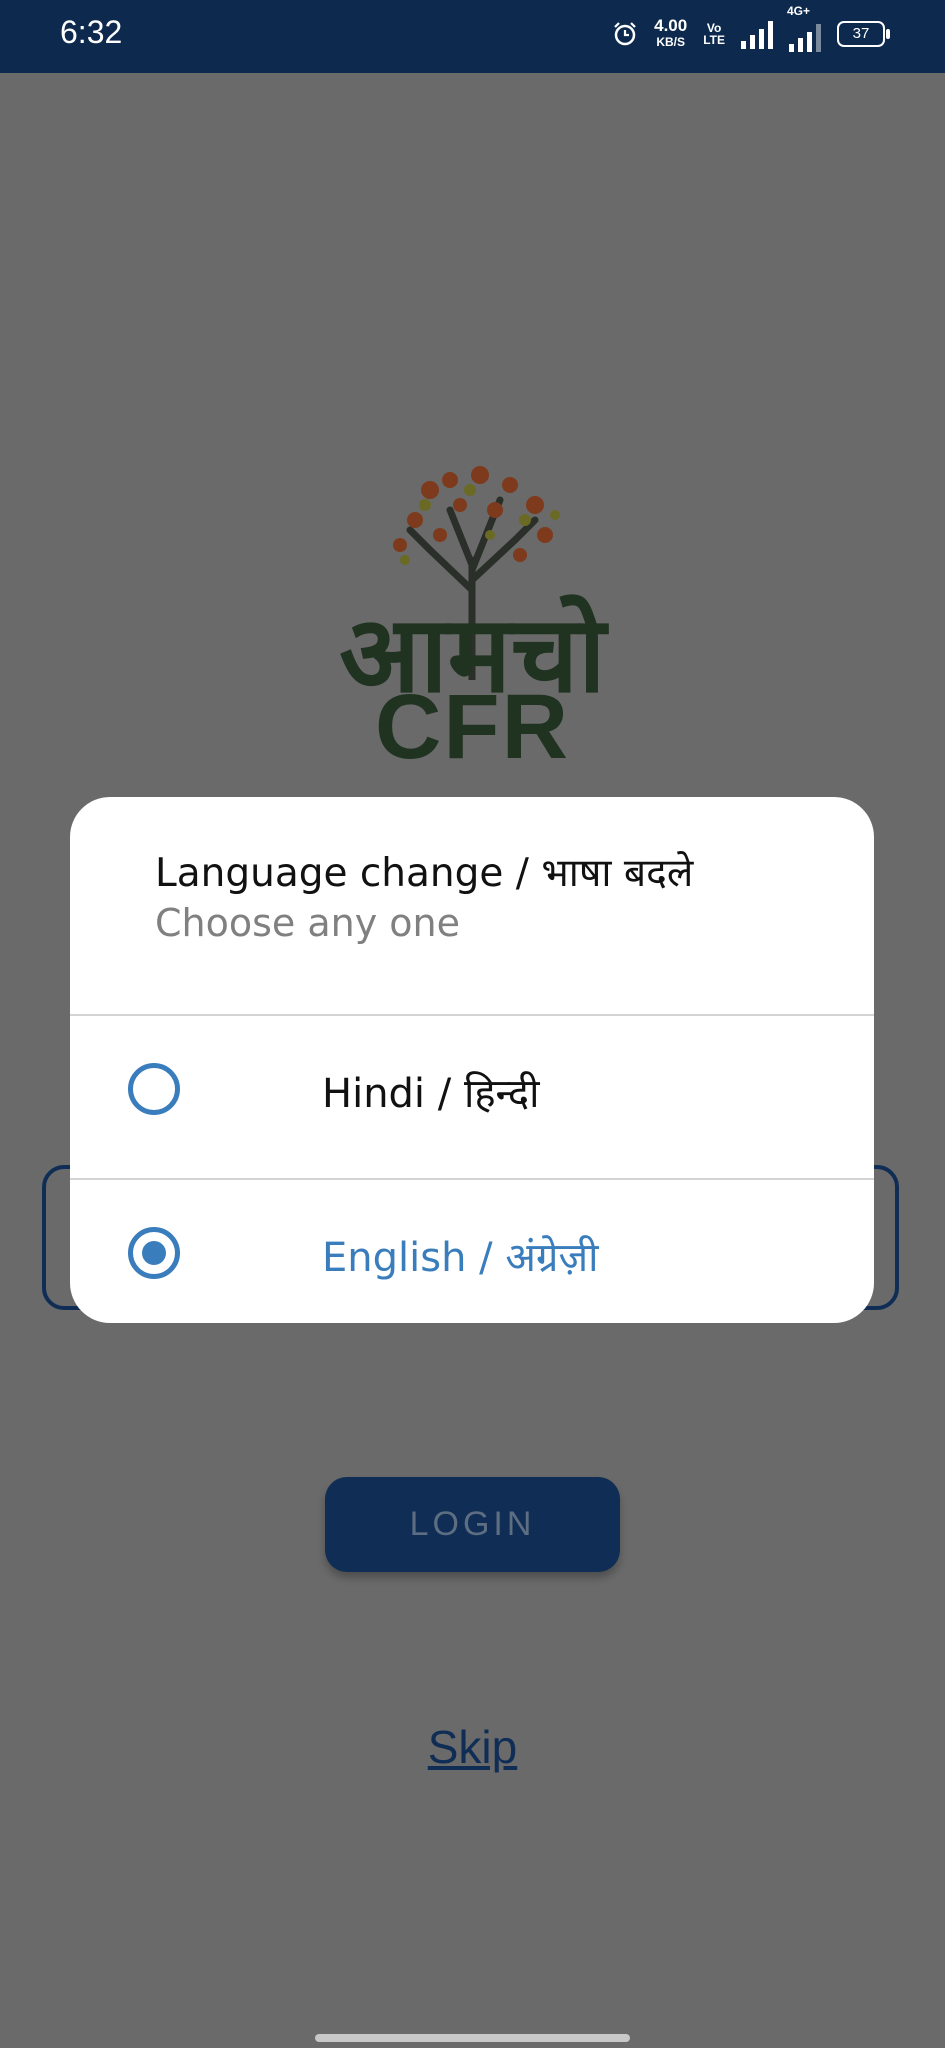 Image resolution: width=945 pixels, height=2048 pixels. What do you see at coordinates (91, 32) in the screenshot?
I see `status-time: 6:32` at bounding box center [91, 32].